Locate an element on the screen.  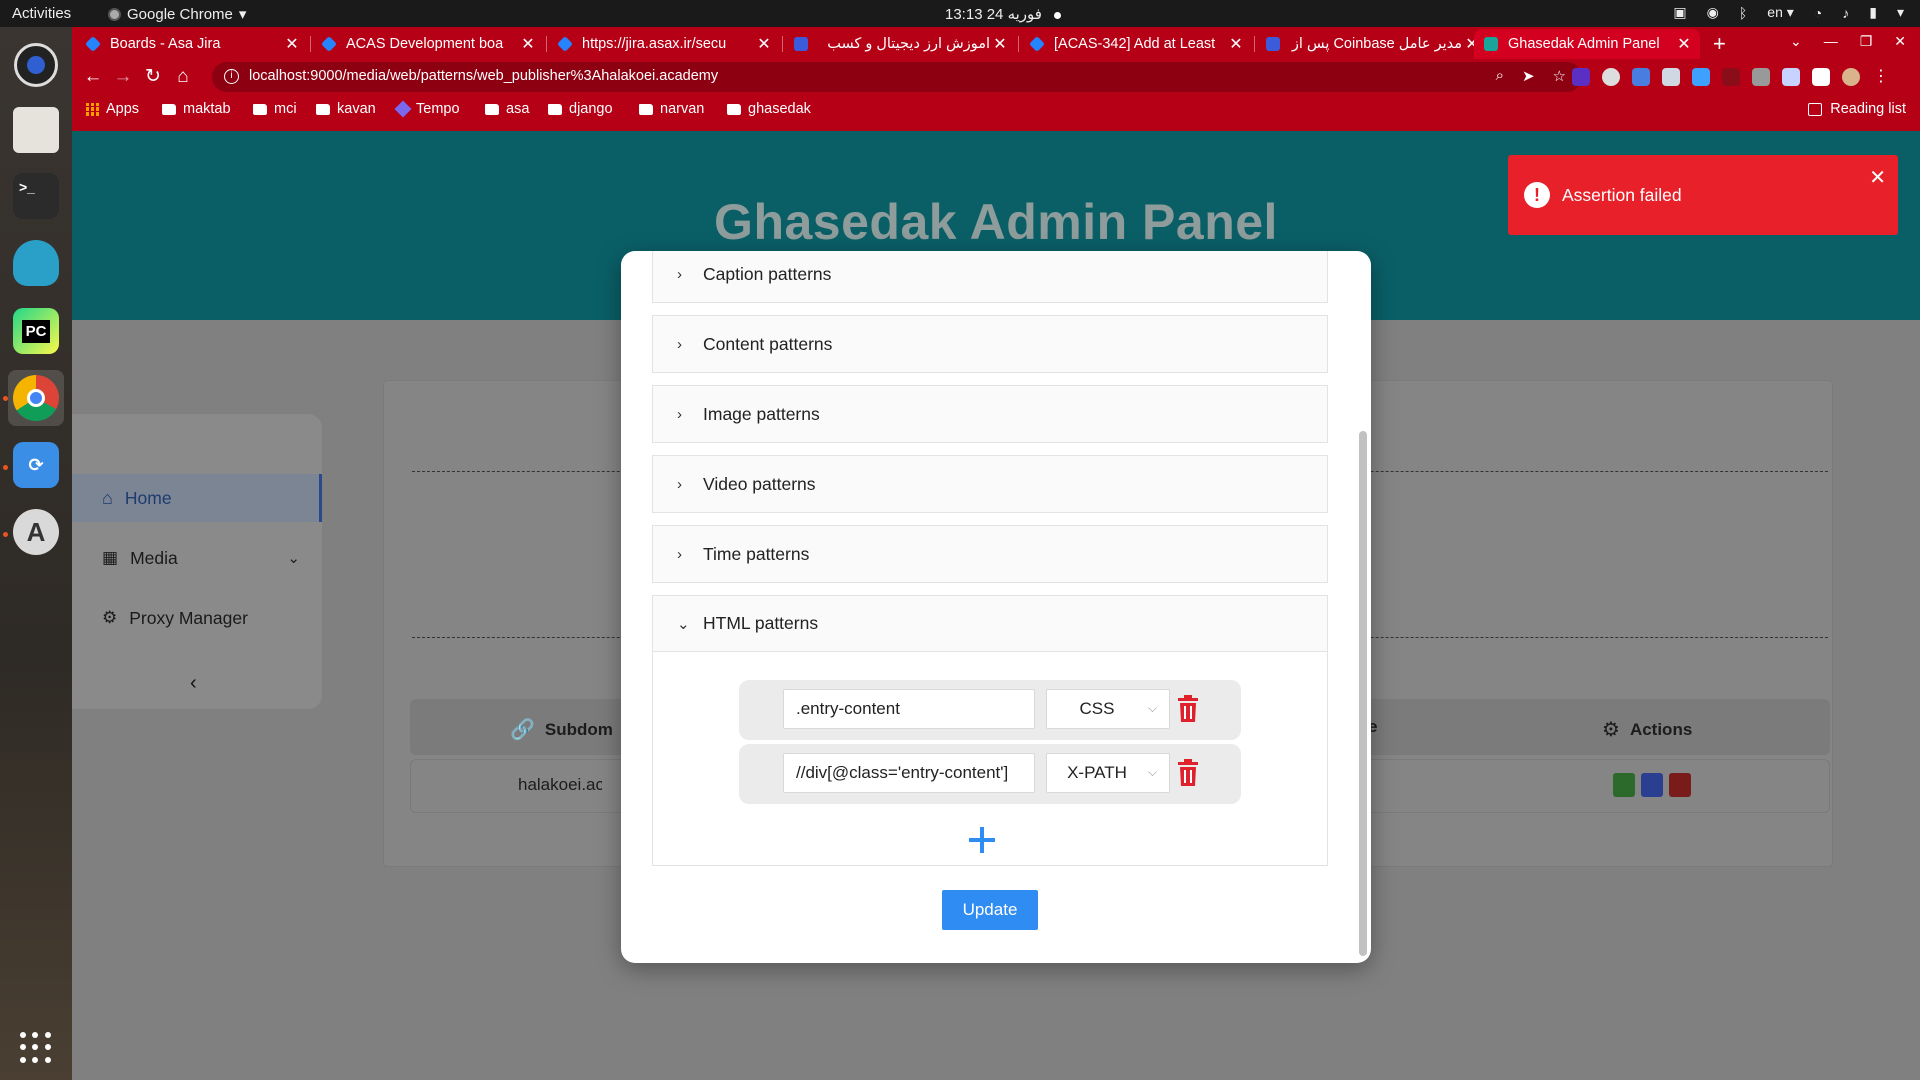
home-button: ⌂ is located at coordinates (183, 77).